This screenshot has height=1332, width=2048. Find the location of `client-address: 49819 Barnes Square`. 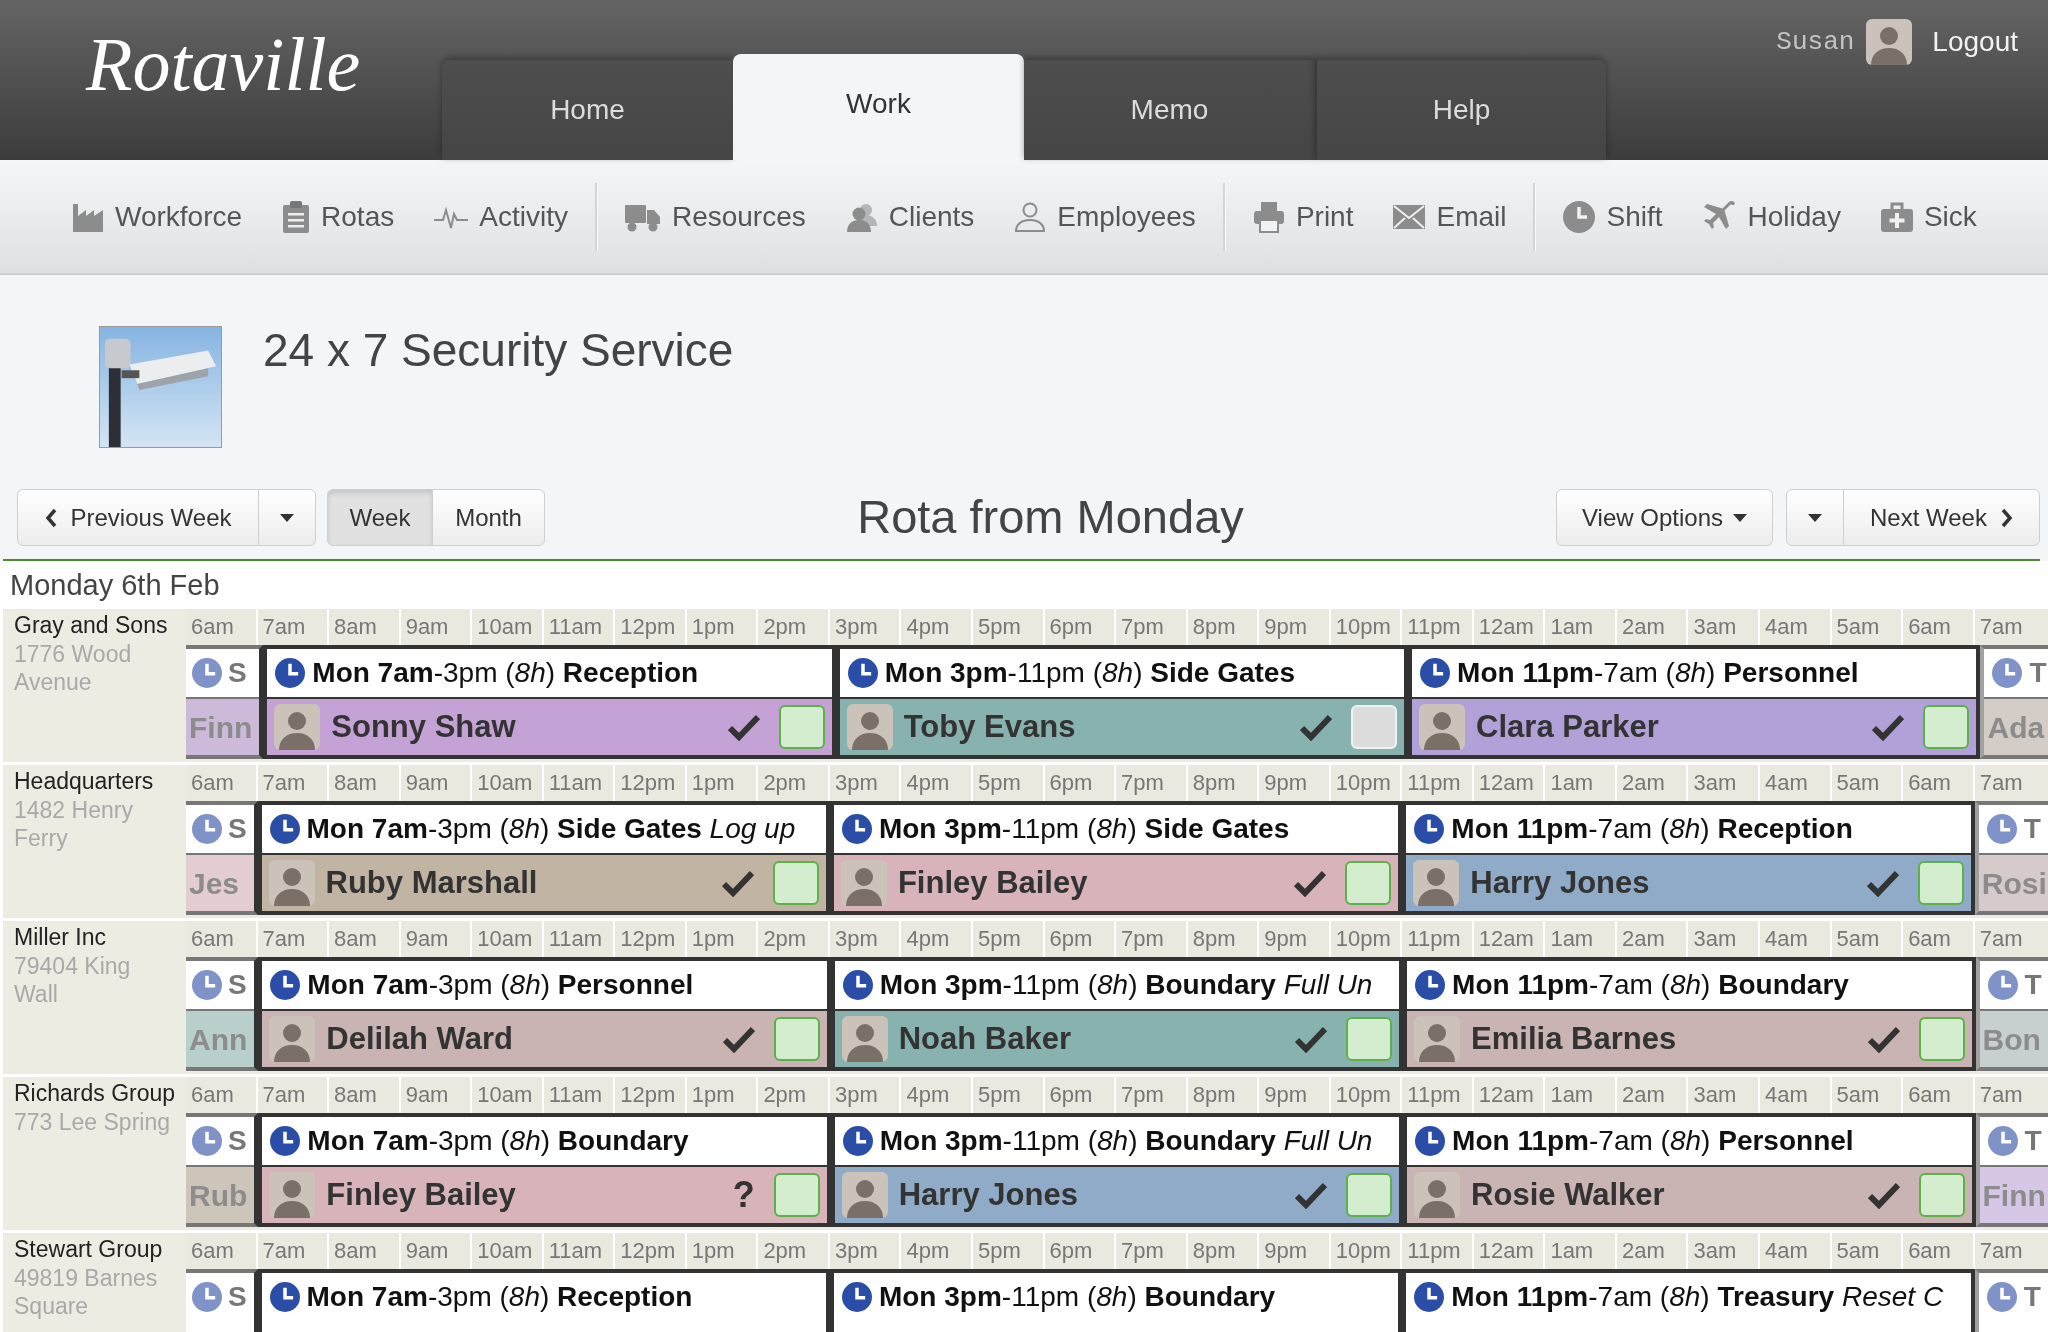

client-address: 49819 Barnes Square is located at coordinates (86, 1292).